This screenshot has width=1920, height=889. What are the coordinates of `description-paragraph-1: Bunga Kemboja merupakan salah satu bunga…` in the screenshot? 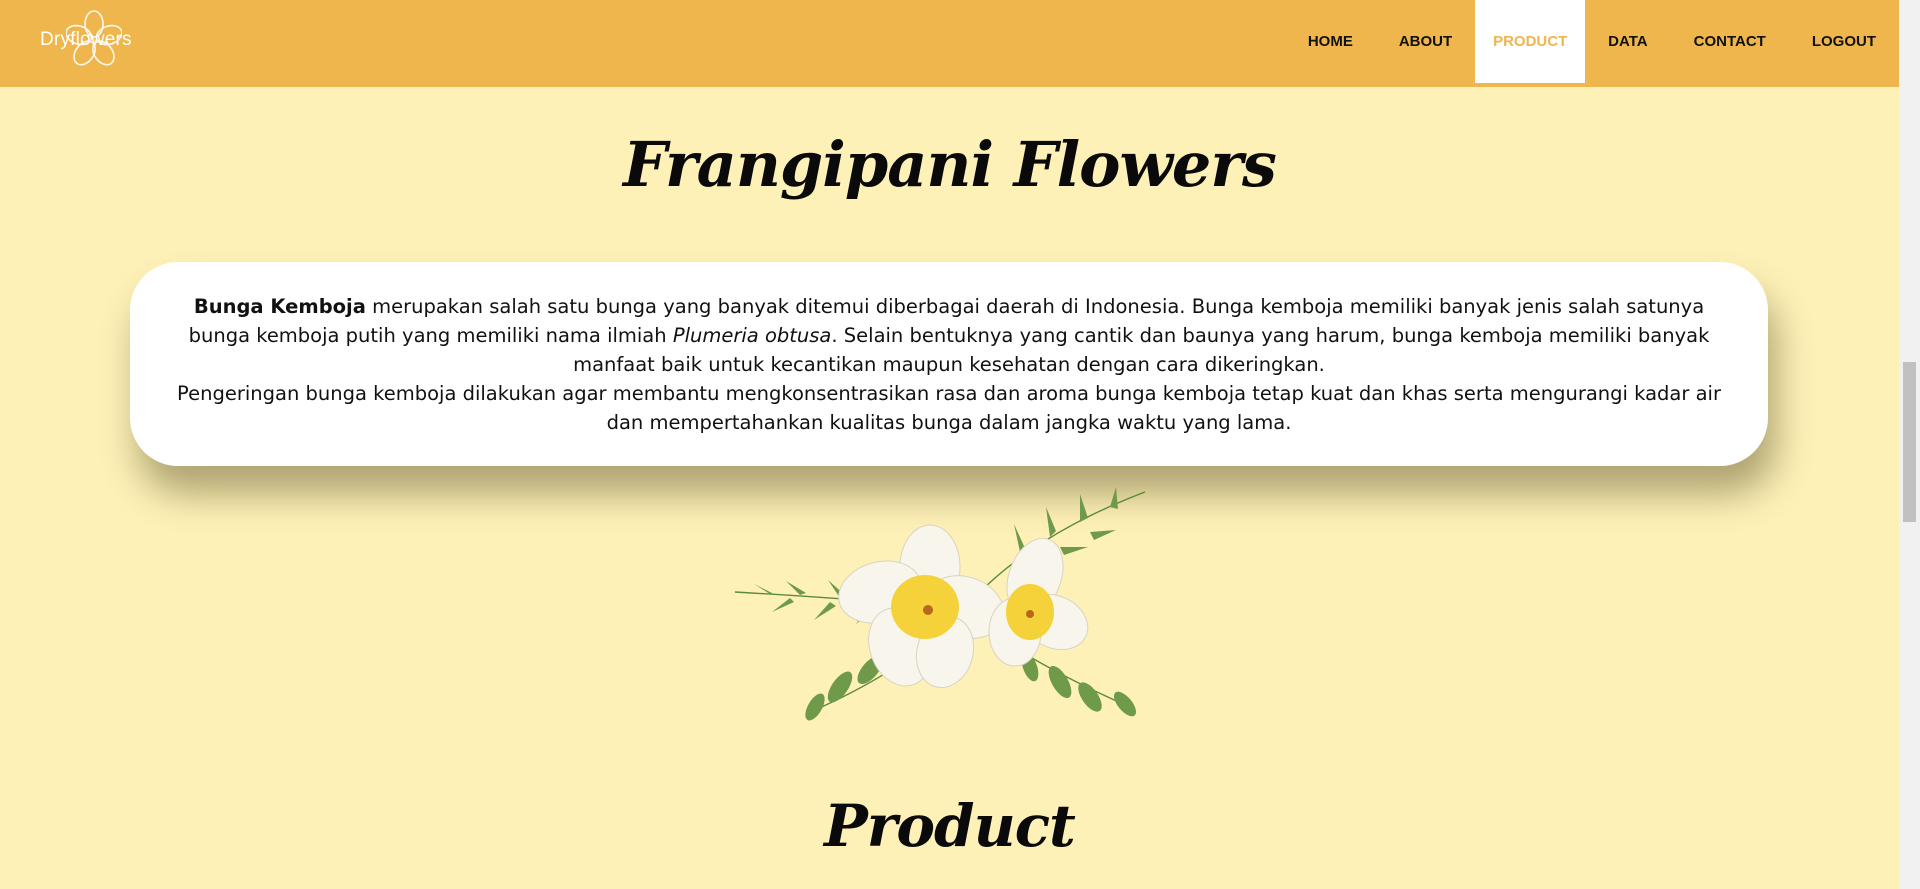 It's located at (949, 335).